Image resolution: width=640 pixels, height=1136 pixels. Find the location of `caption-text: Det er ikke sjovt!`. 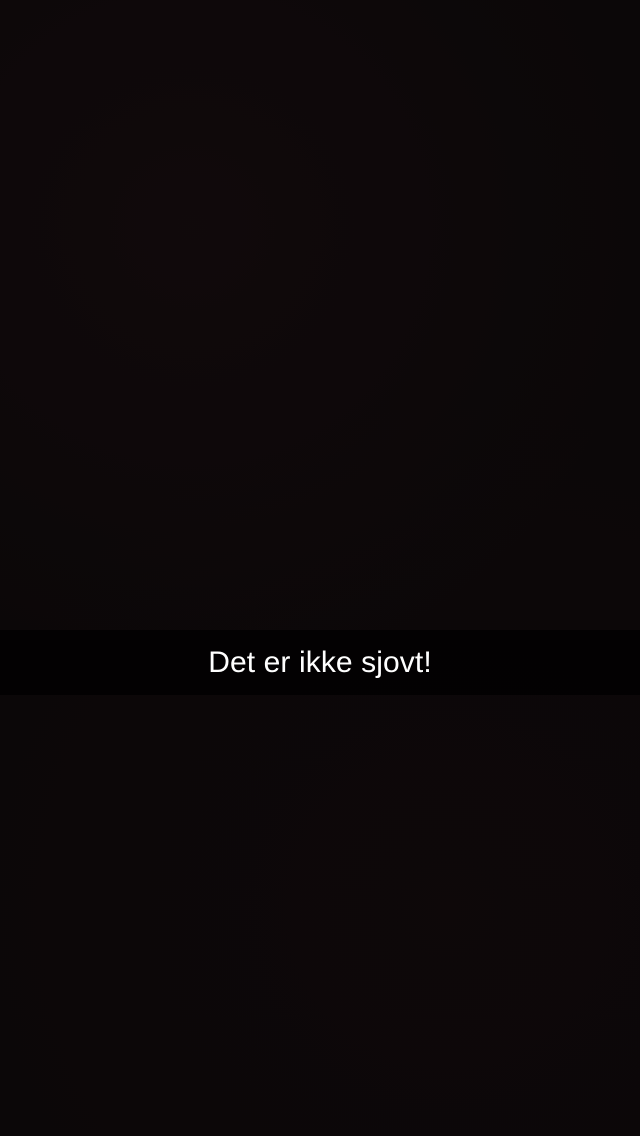

caption-text: Det er ikke sjovt! is located at coordinates (320, 662).